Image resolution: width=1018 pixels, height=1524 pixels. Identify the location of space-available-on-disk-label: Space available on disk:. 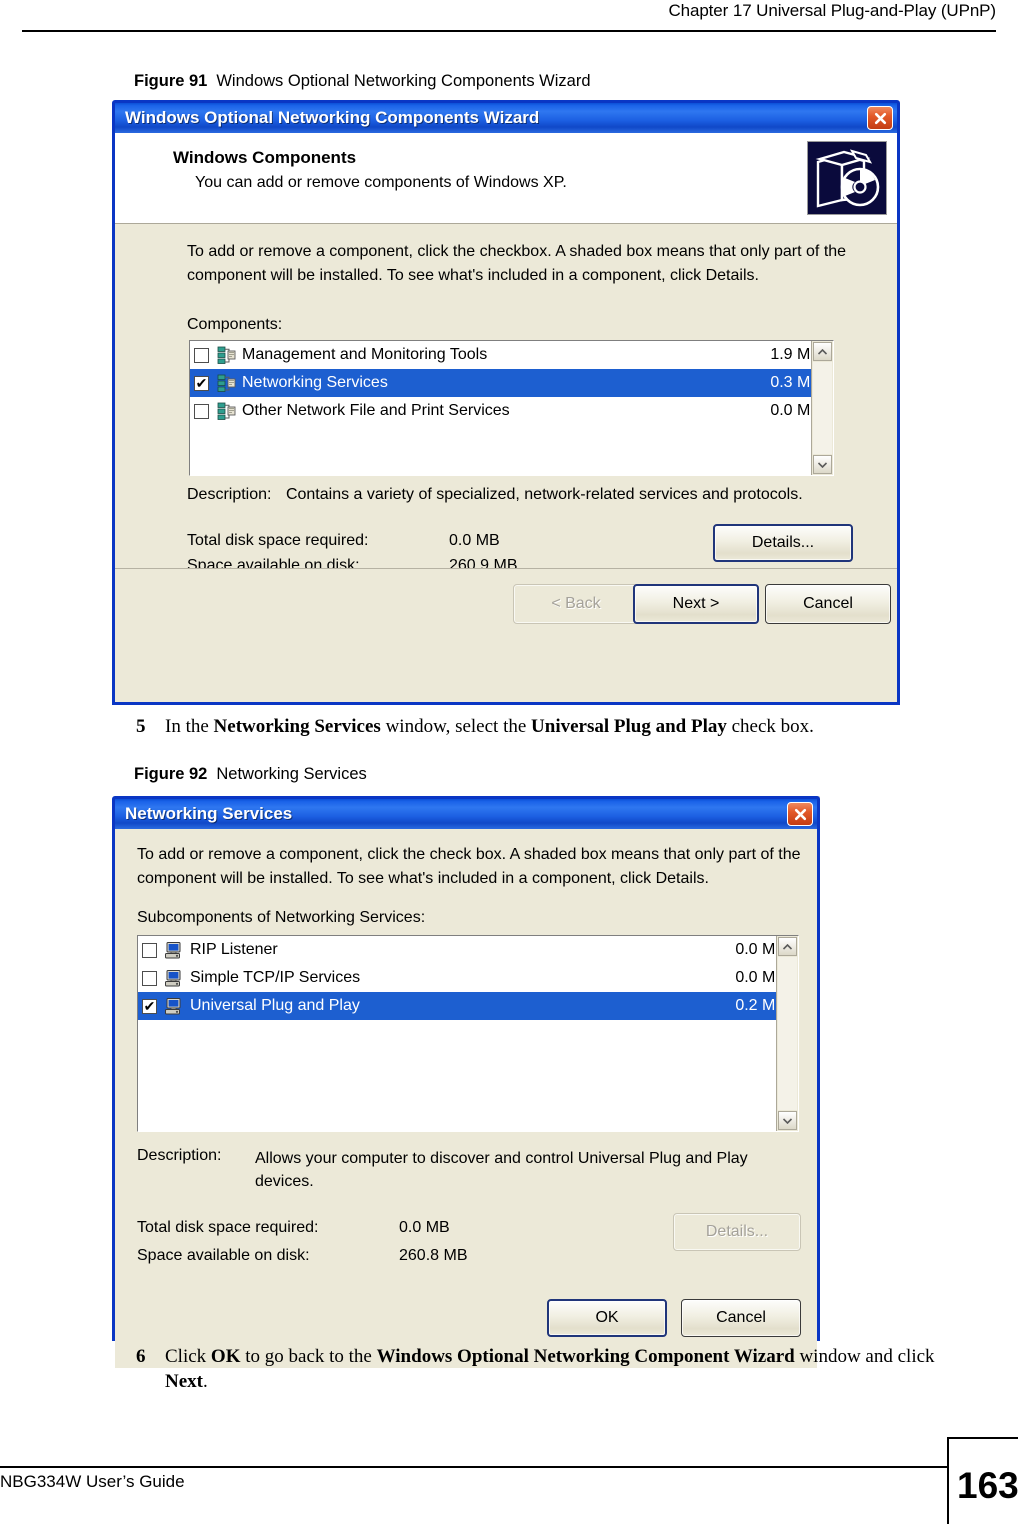
(223, 1255).